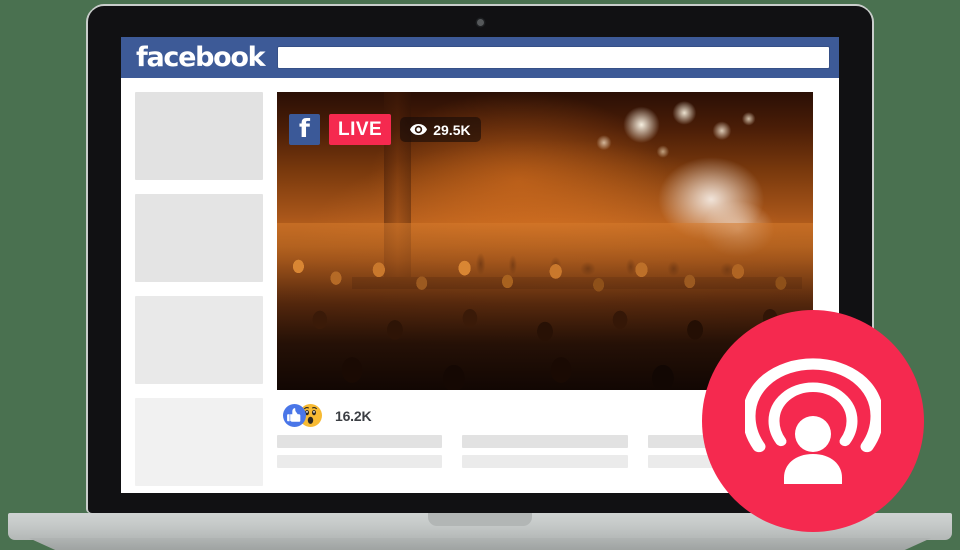  What do you see at coordinates (199, 292) in the screenshot?
I see `sidebar` at bounding box center [199, 292].